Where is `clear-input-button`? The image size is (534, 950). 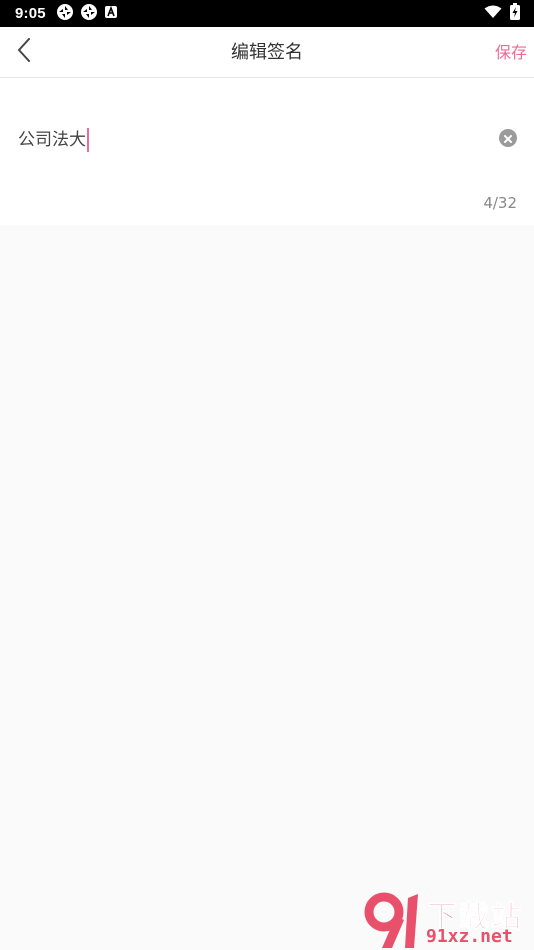
clear-input-button is located at coordinates (508, 138).